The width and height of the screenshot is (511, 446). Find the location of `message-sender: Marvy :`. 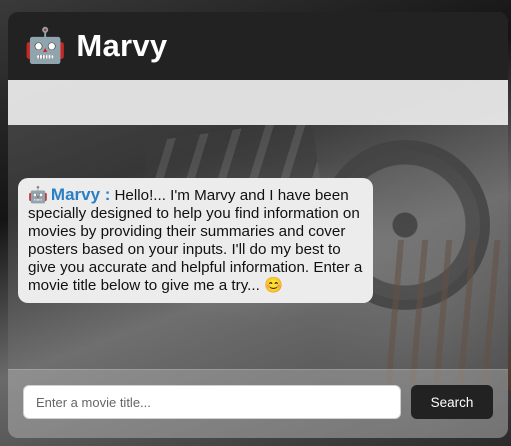

message-sender: Marvy : is located at coordinates (80, 194).